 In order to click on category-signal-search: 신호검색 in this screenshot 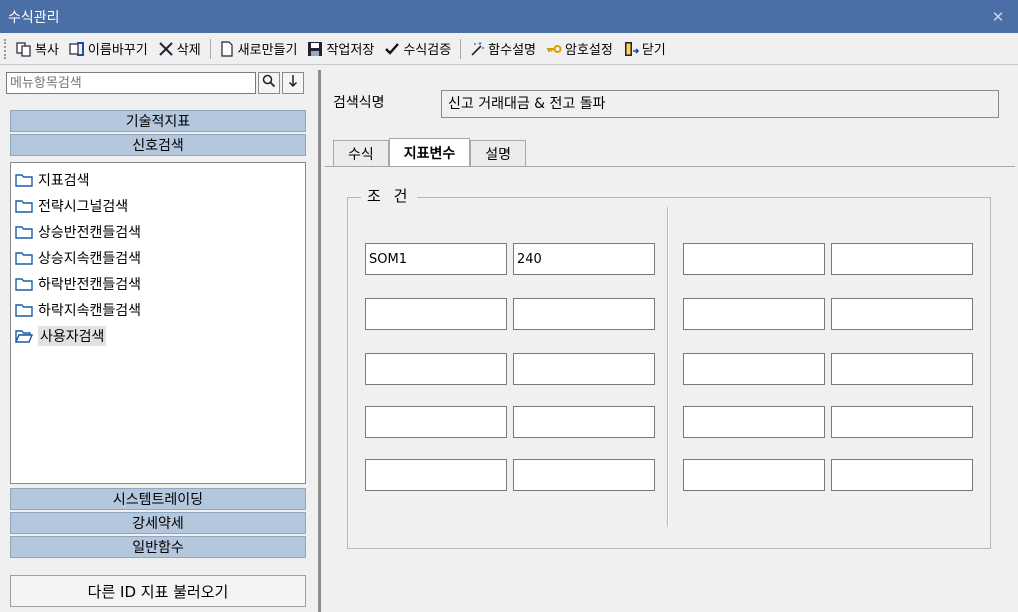, I will do `click(158, 145)`.